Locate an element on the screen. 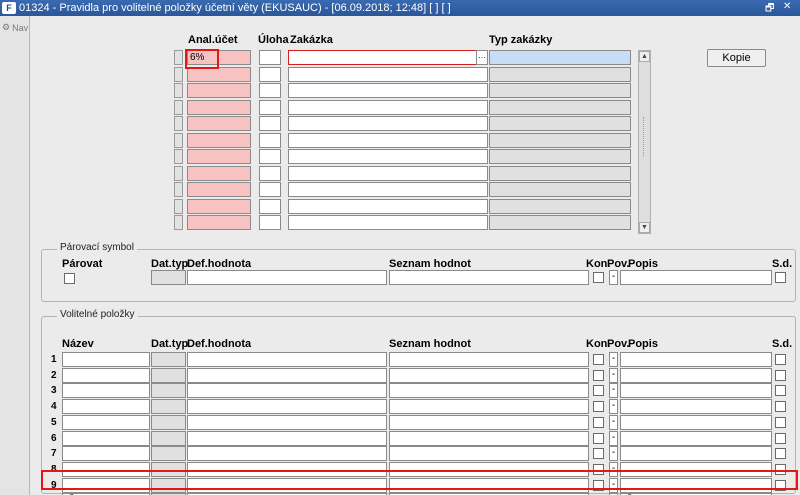  parovaci-sd-checkbox is located at coordinates (780, 277).